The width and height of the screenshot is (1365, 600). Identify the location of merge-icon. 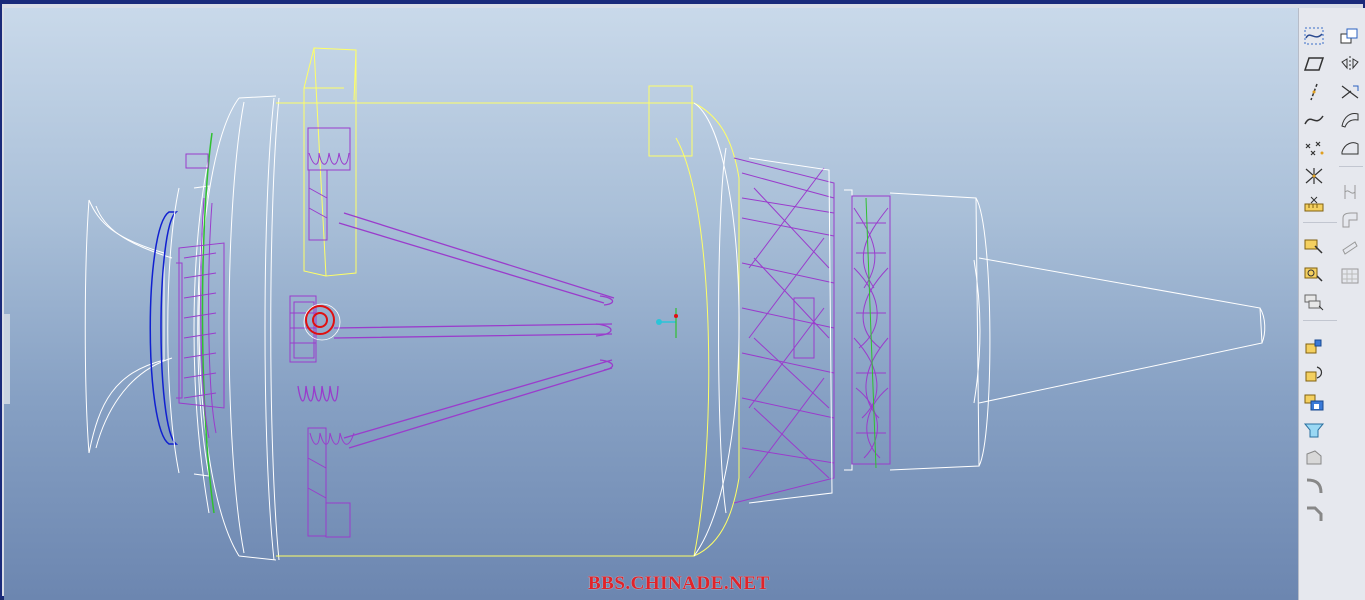
(1350, 92).